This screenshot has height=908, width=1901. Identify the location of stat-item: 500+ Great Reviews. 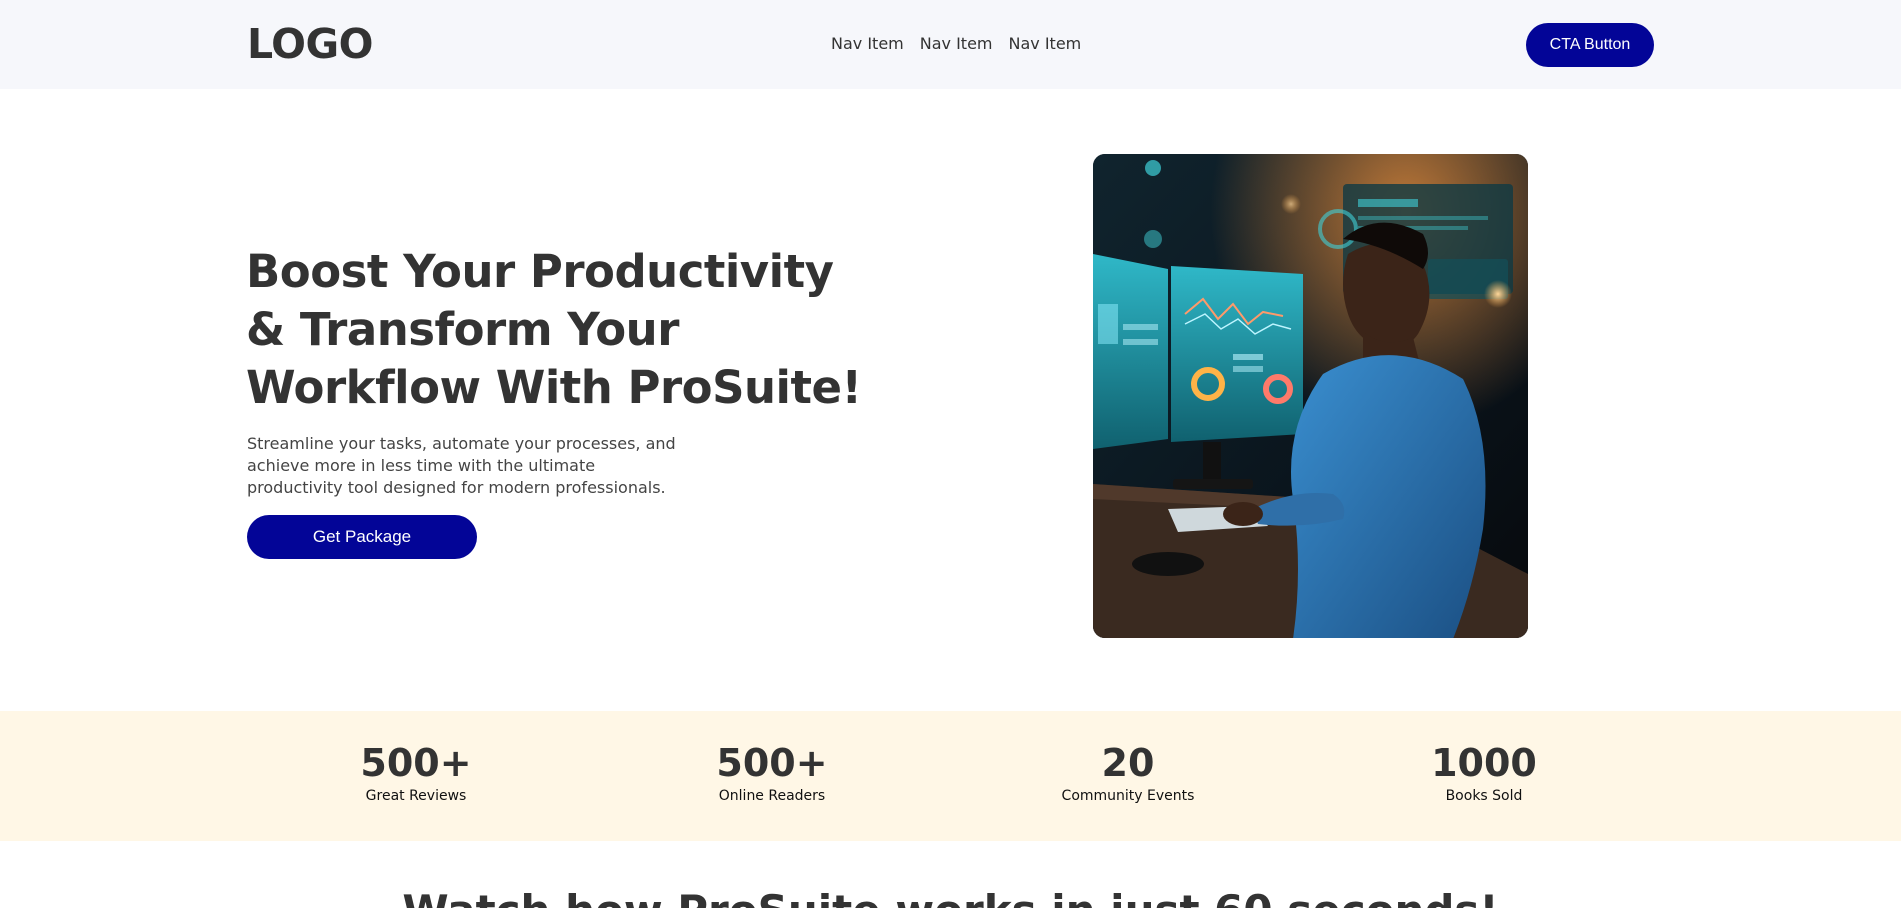
(416, 772).